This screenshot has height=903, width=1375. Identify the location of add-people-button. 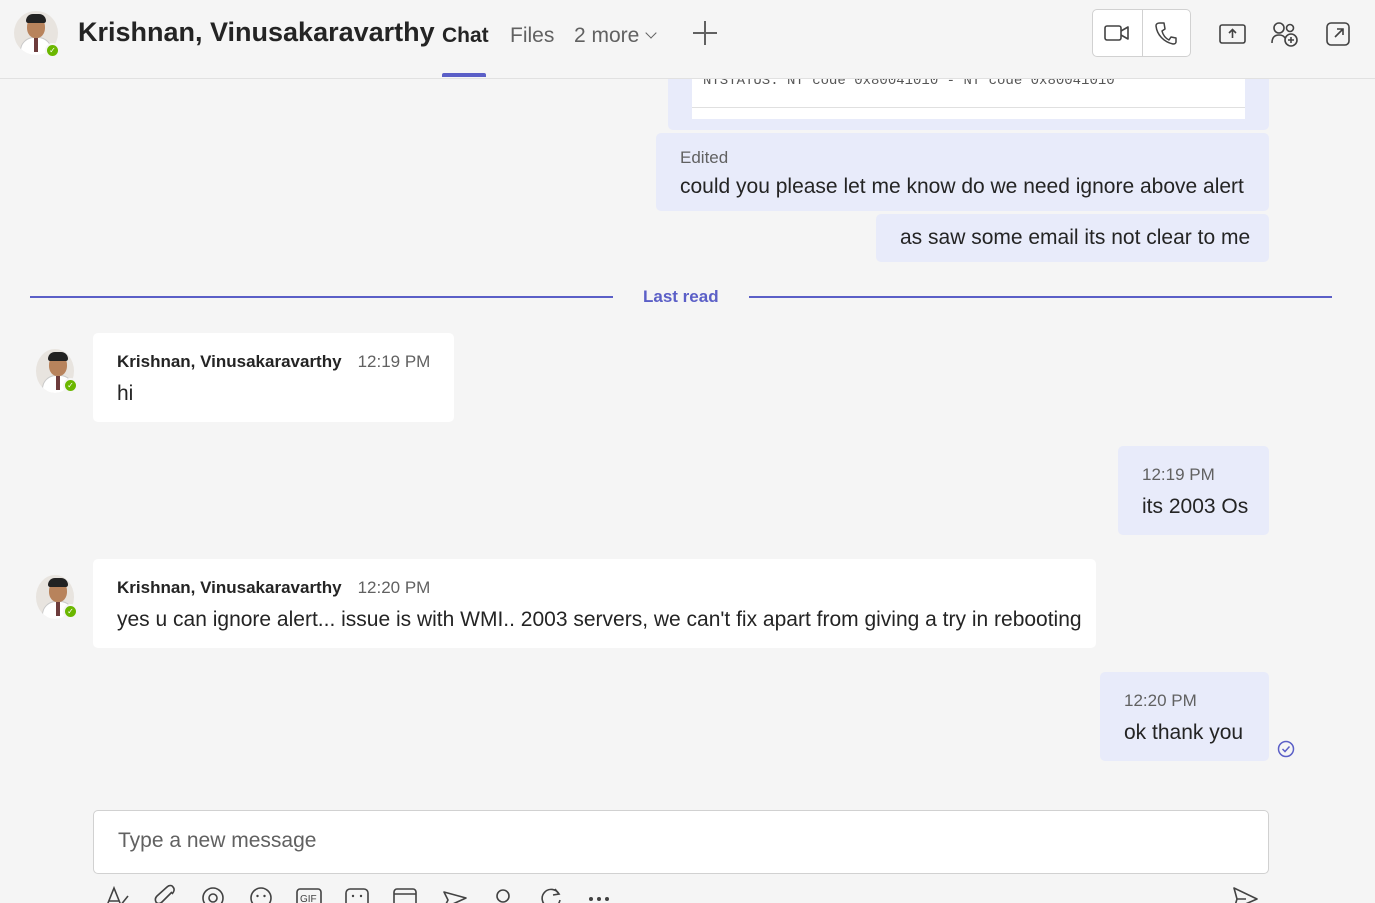
(1284, 34).